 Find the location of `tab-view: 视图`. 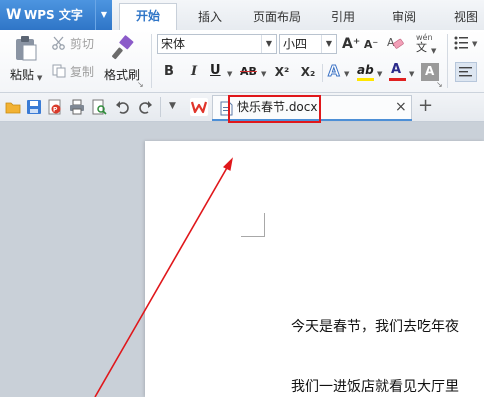

tab-view: 视图 is located at coordinates (464, 18).